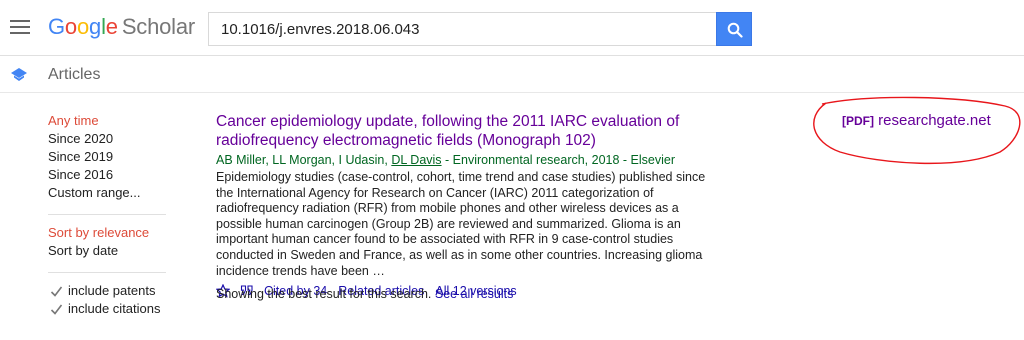  What do you see at coordinates (416, 160) in the screenshot?
I see `author-link: DL Davis` at bounding box center [416, 160].